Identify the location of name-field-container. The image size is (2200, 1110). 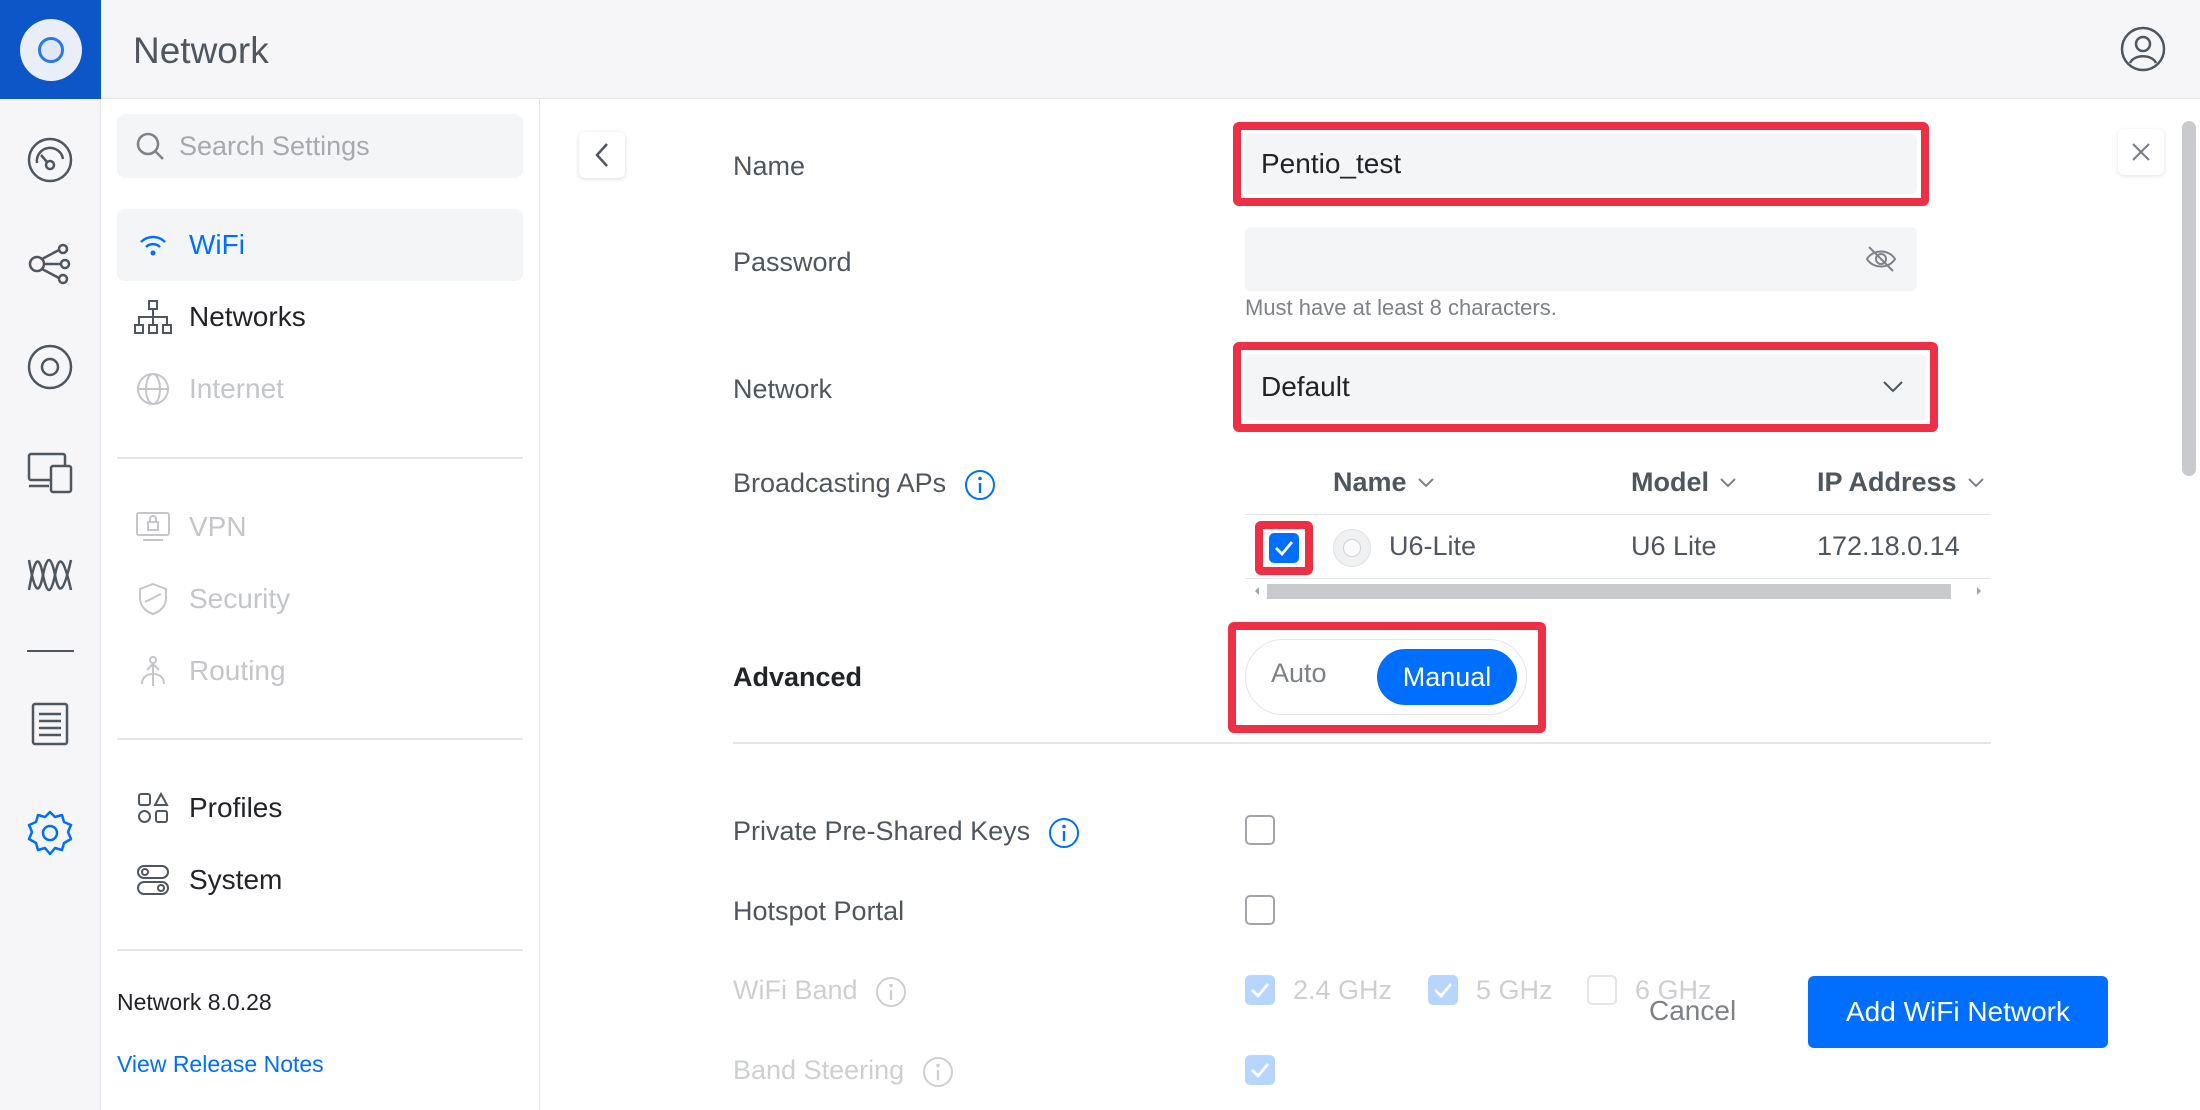
(1581, 164).